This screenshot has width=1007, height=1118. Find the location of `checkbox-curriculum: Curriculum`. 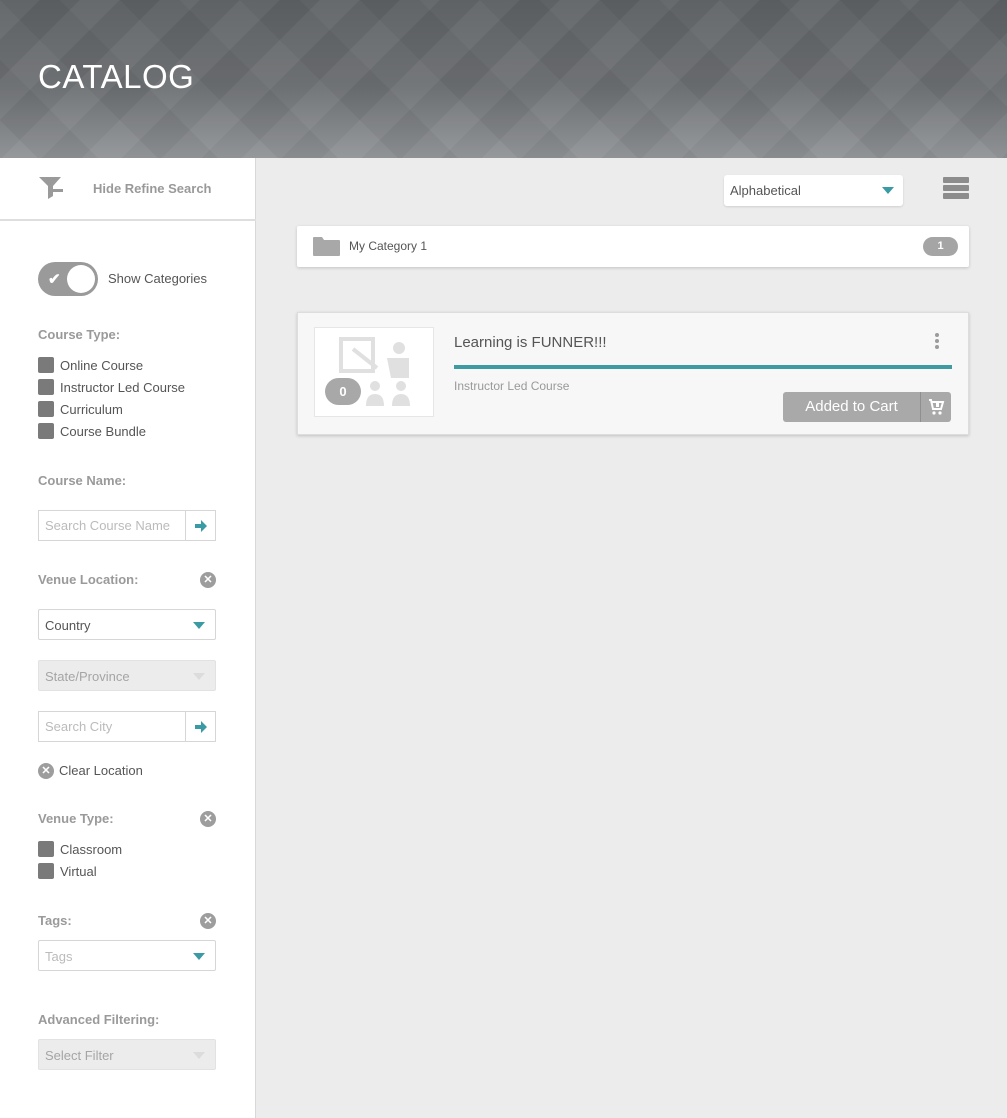

checkbox-curriculum: Curriculum is located at coordinates (80, 409).